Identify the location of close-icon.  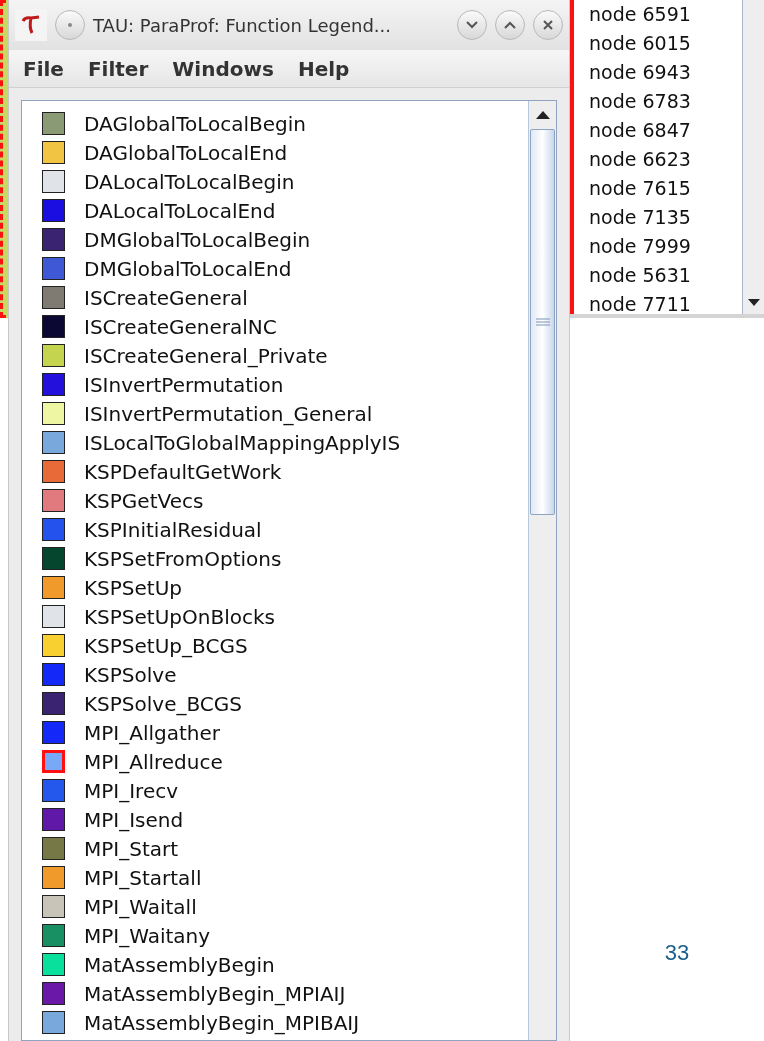
(548, 25).